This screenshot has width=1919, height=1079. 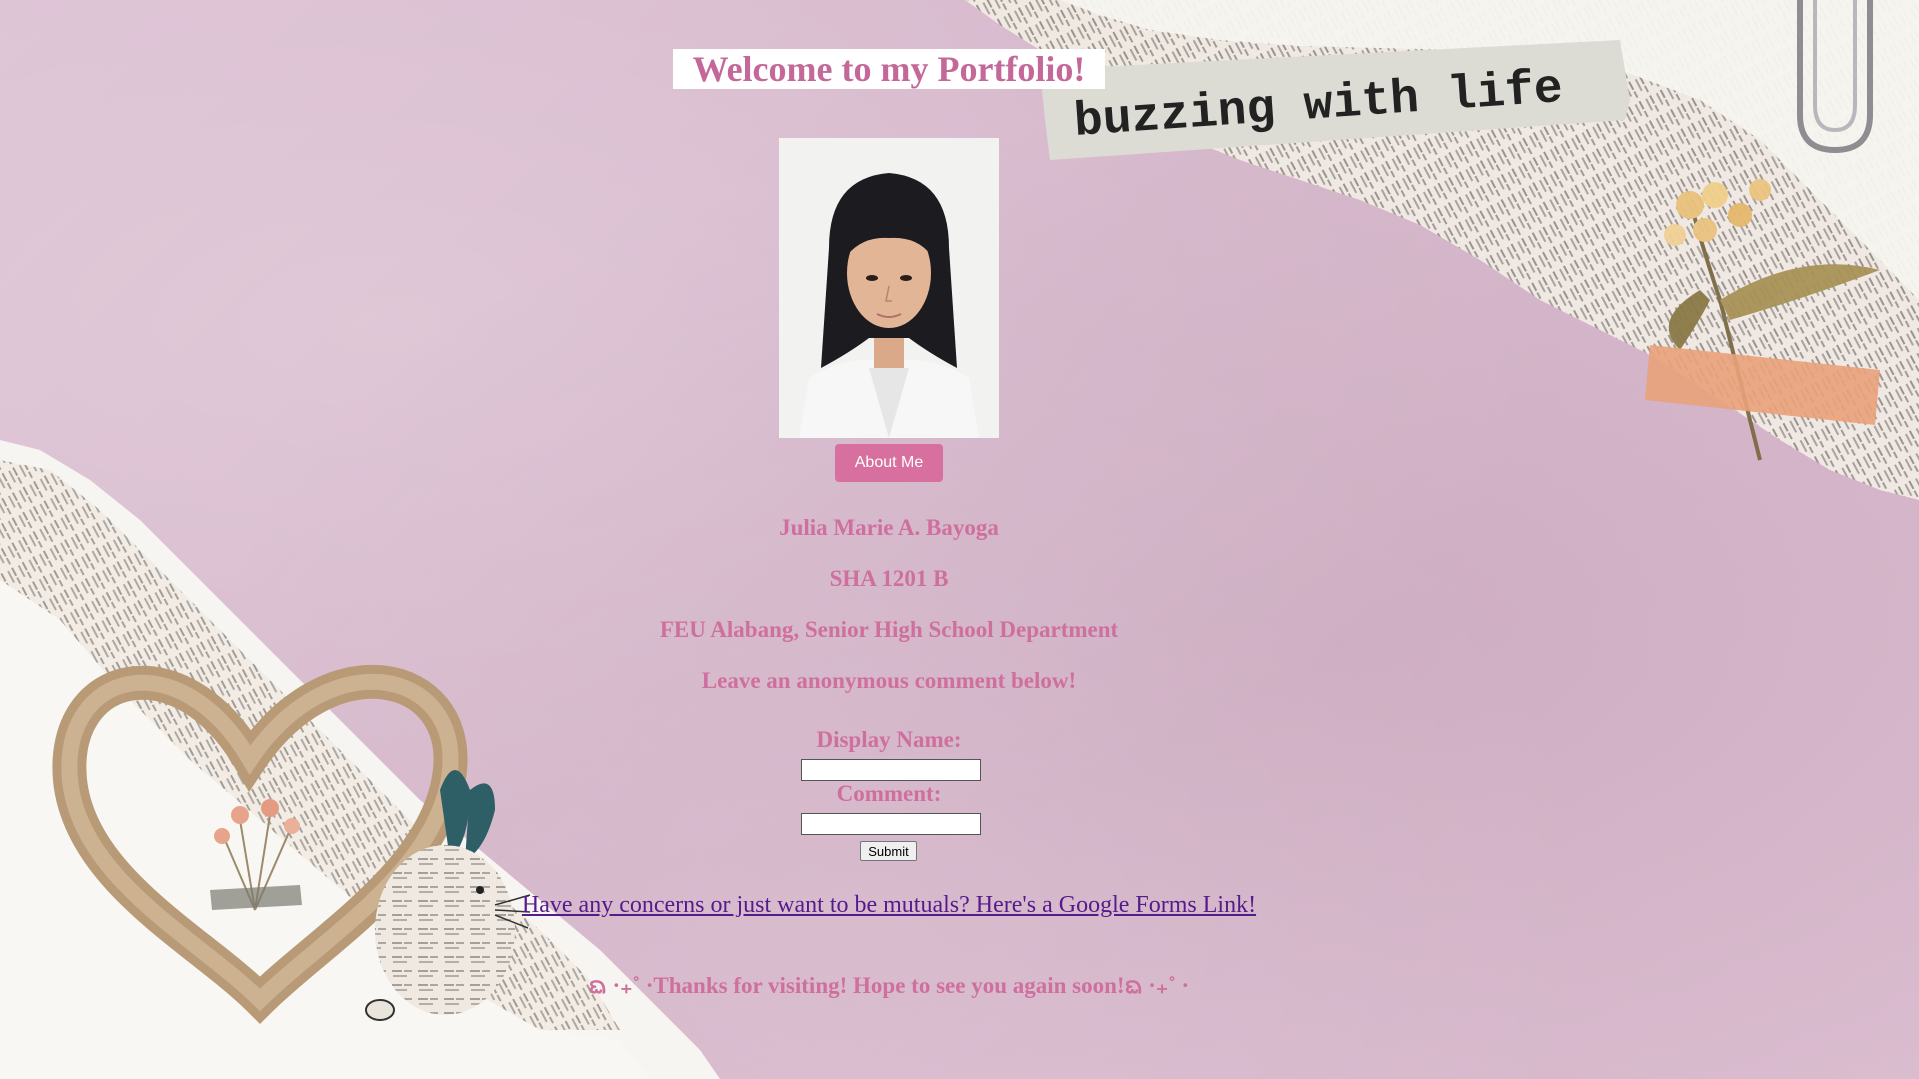 I want to click on profile-photo, so click(x=889, y=288).